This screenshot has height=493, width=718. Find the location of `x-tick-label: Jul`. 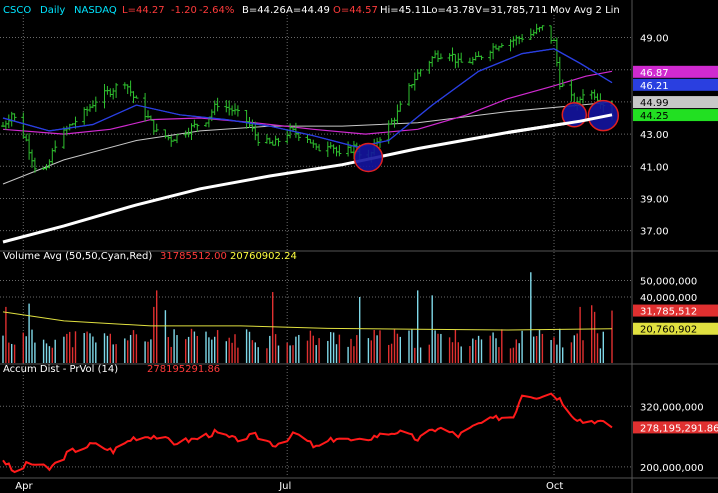

x-tick-label: Jul is located at coordinates (284, 486).